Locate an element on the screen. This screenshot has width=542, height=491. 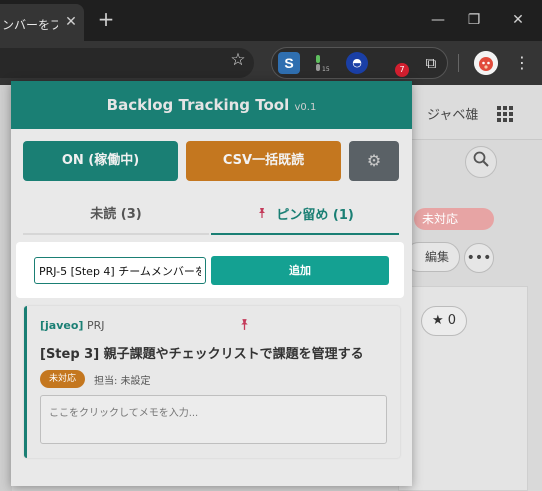
background-more-icon: ••• is located at coordinates (479, 258).